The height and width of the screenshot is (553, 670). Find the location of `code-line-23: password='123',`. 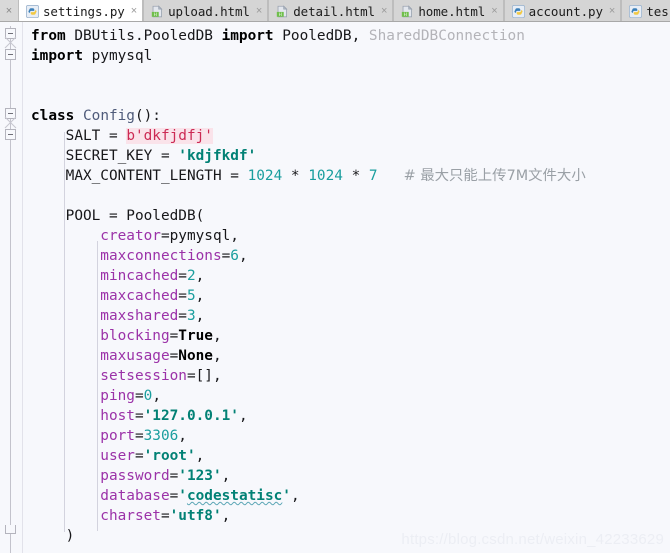

code-line-23: password='123', is located at coordinates (346, 476).